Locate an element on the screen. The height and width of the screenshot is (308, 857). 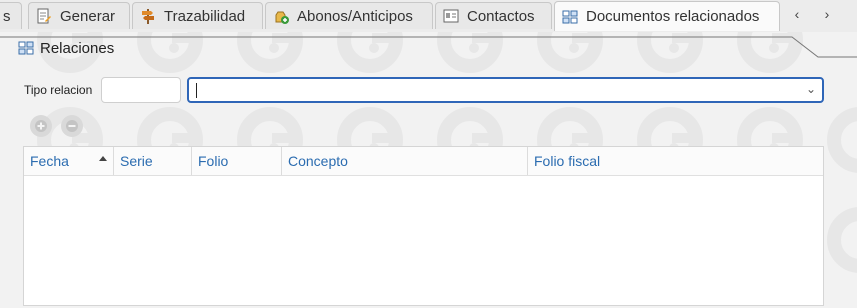
tab-trazabilidad: Trazabilidad is located at coordinates (197, 15).